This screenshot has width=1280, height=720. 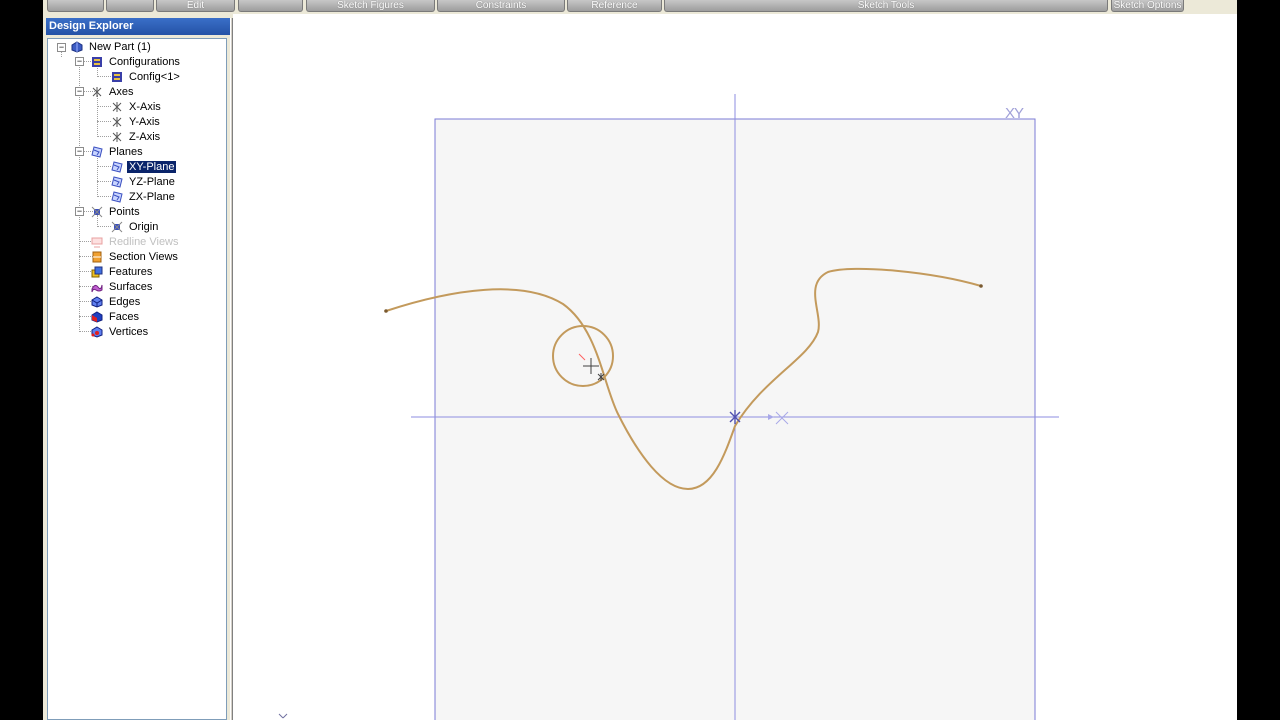 I want to click on tree-item-label: Redline Views, so click(x=144, y=242).